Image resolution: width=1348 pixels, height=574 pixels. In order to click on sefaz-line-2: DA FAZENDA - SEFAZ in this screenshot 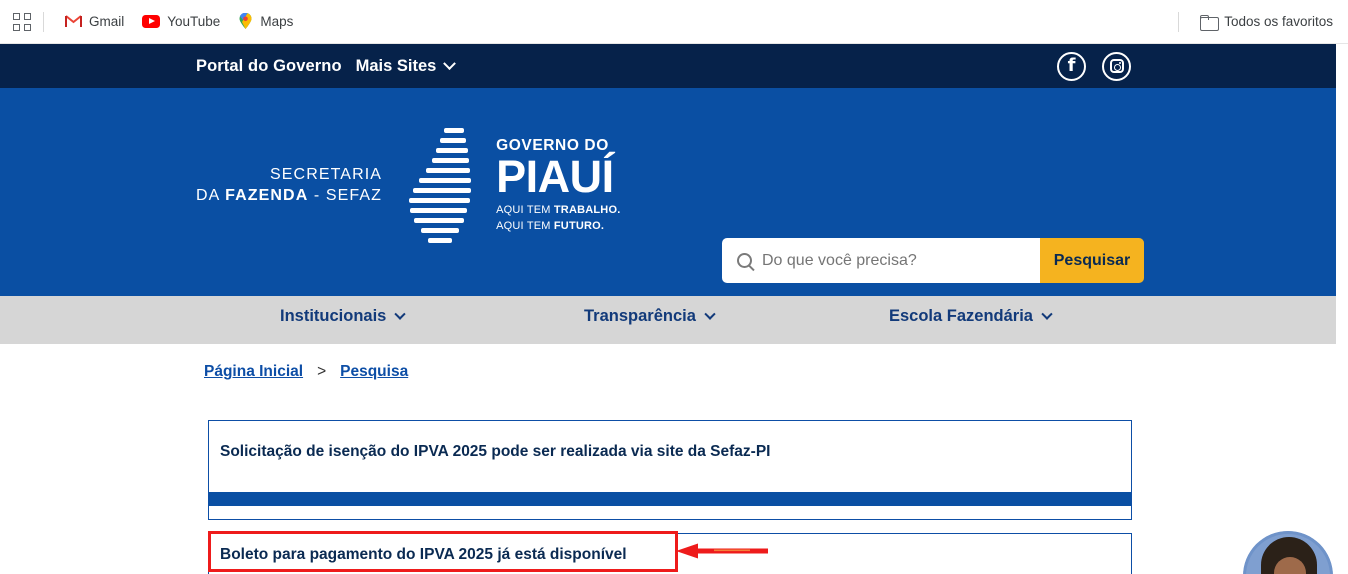, I will do `click(289, 195)`.